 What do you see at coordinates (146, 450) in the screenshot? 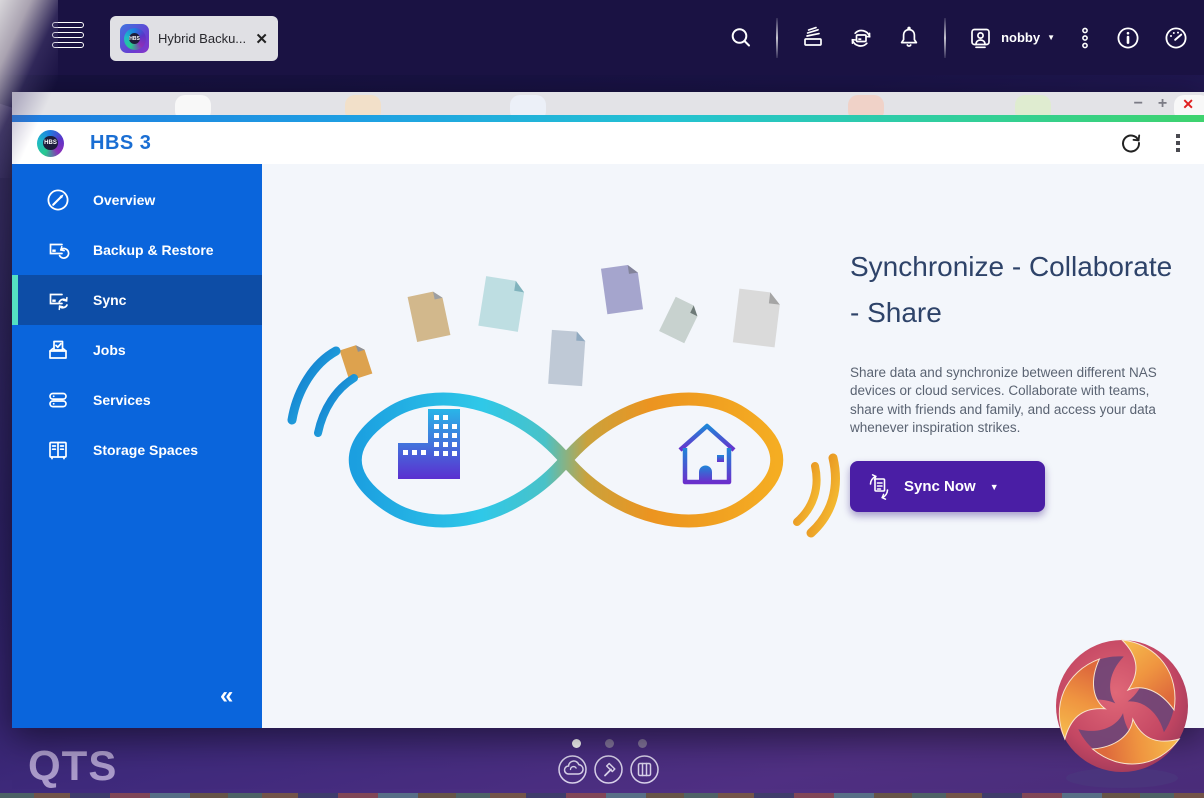
I see `sidebar-label: Storage Spaces` at bounding box center [146, 450].